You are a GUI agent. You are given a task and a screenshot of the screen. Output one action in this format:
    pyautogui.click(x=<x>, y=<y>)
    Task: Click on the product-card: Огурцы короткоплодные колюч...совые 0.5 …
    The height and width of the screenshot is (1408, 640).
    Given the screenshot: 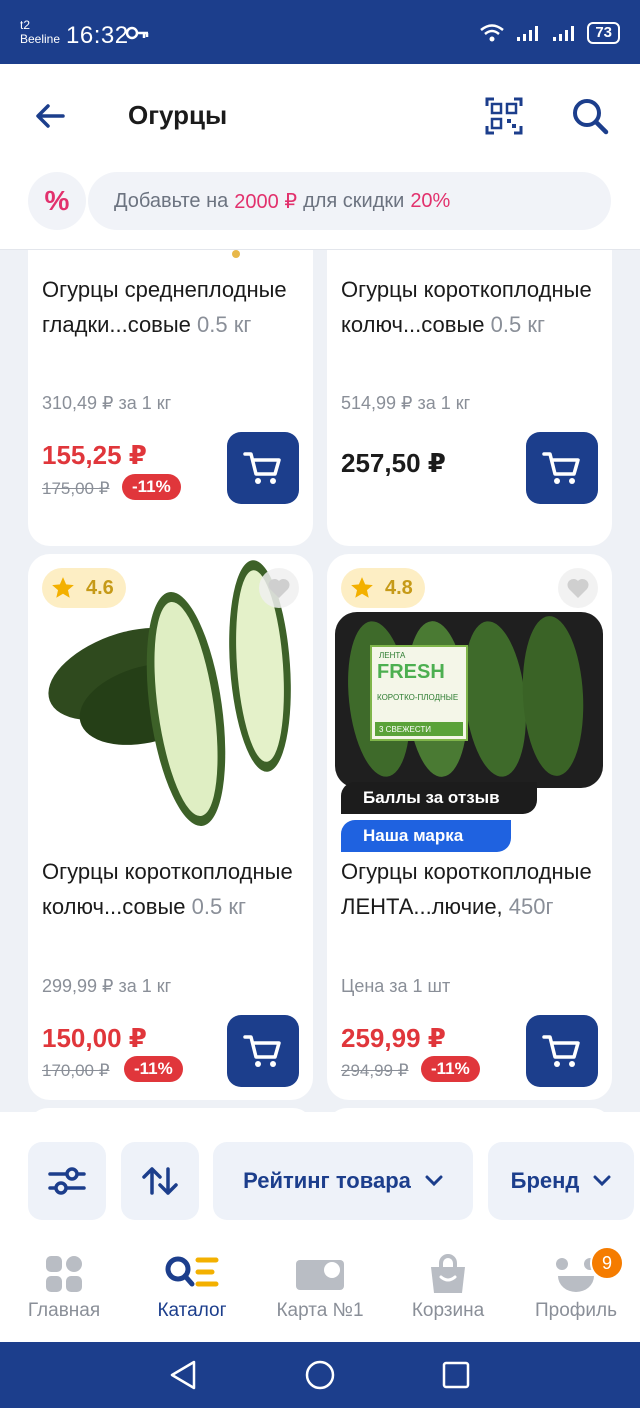 What is the action you would take?
    pyautogui.click(x=469, y=398)
    